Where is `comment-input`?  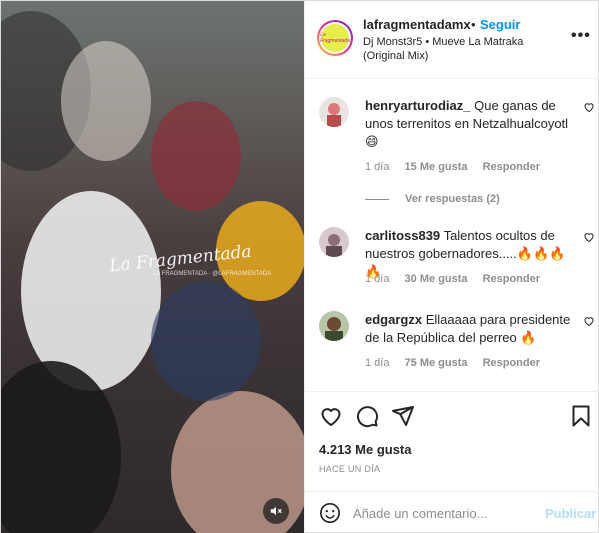 comment-input is located at coordinates (443, 513).